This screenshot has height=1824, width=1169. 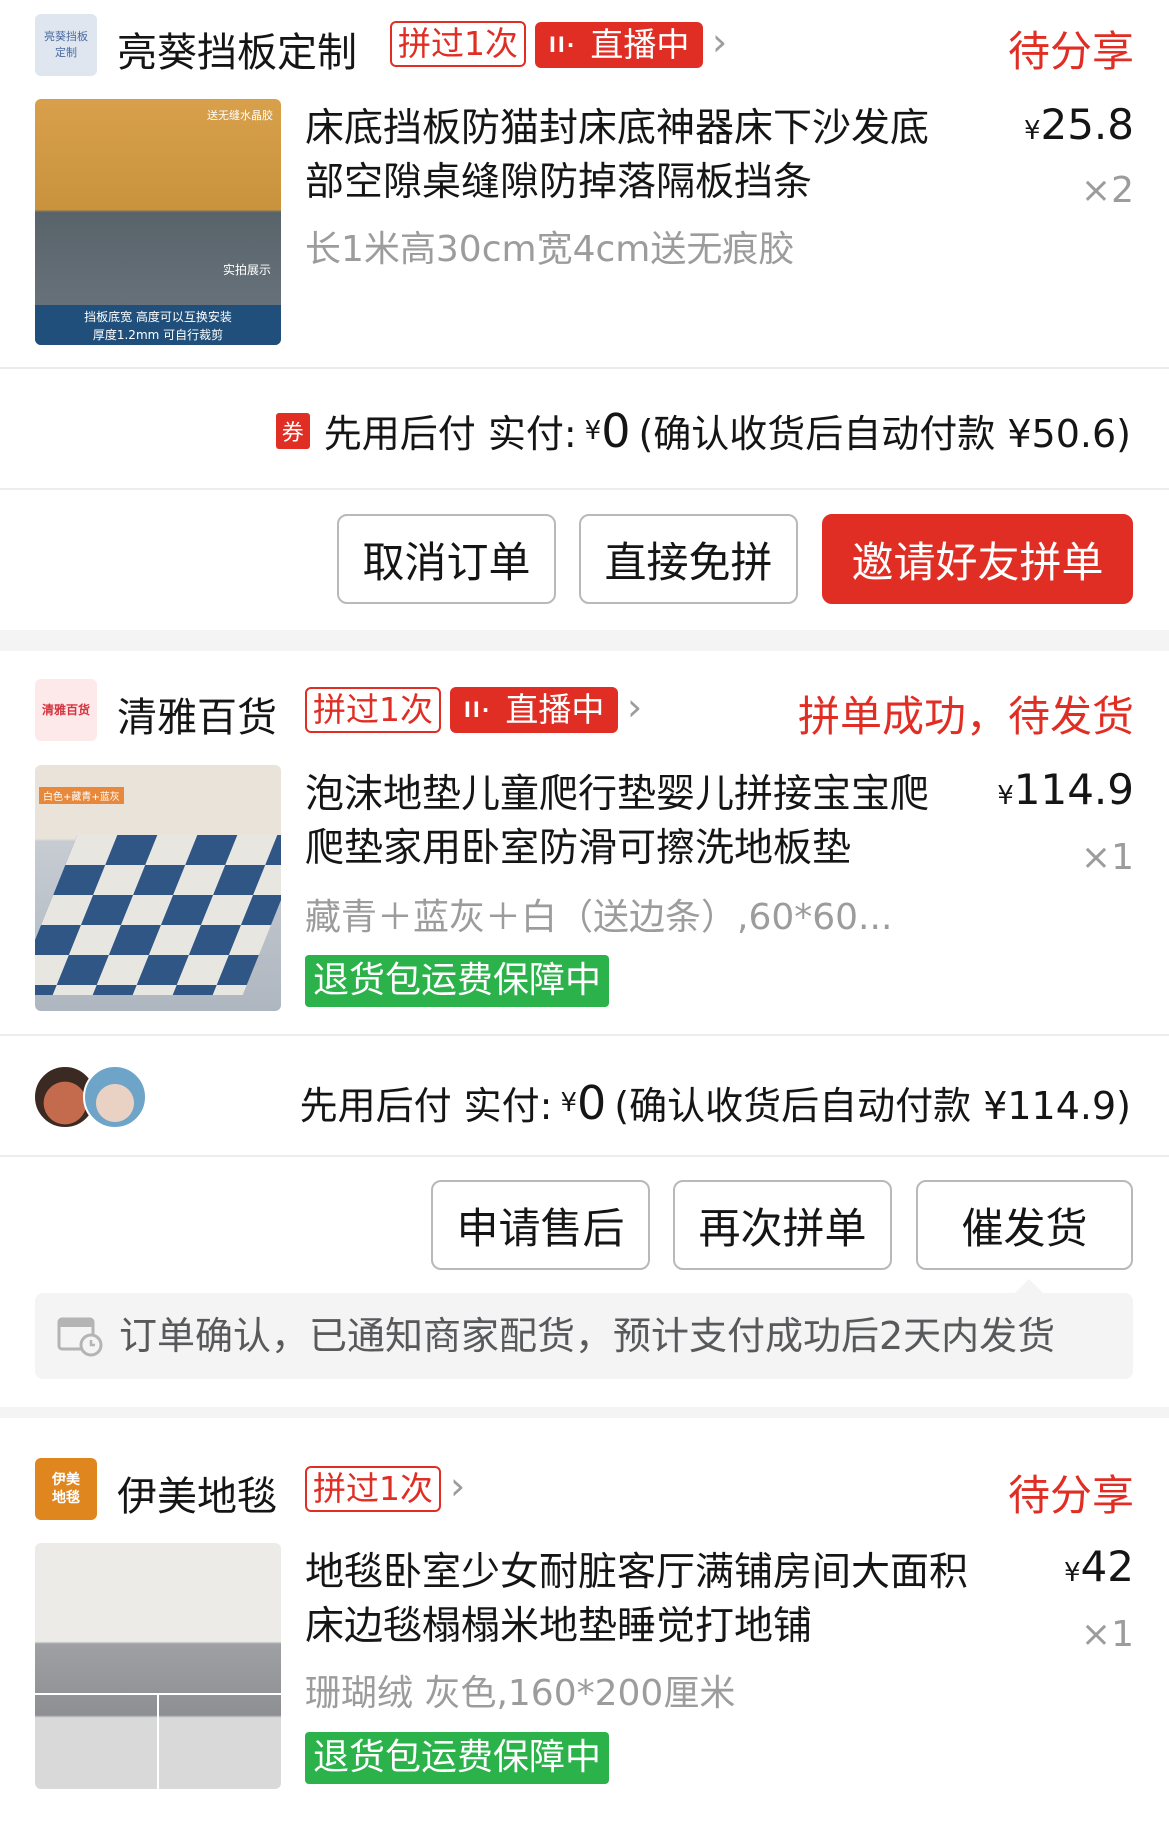 I want to click on product-spec: 珊瑚绒 灰色,160*200厘米, so click(x=520, y=1693).